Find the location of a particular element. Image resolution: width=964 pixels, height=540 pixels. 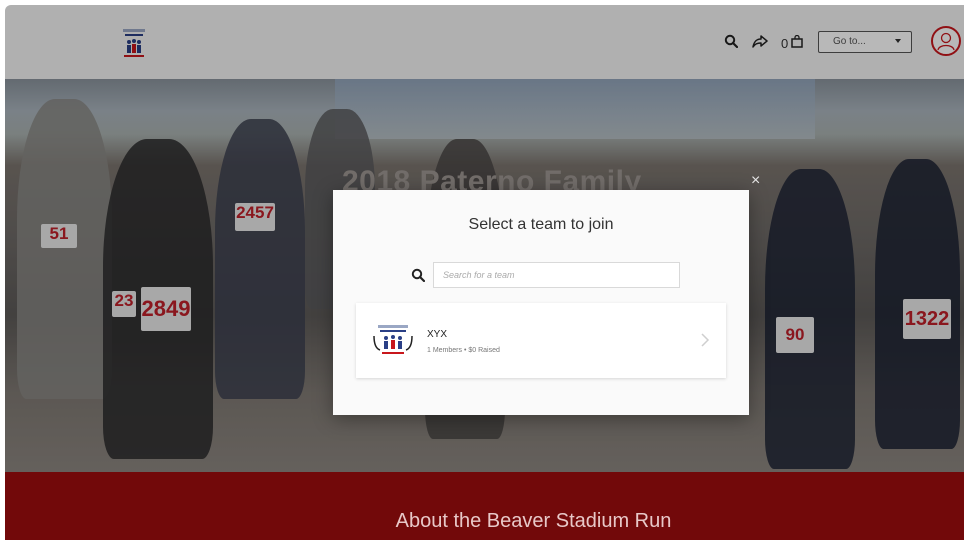

close-icon: × is located at coordinates (755, 181).